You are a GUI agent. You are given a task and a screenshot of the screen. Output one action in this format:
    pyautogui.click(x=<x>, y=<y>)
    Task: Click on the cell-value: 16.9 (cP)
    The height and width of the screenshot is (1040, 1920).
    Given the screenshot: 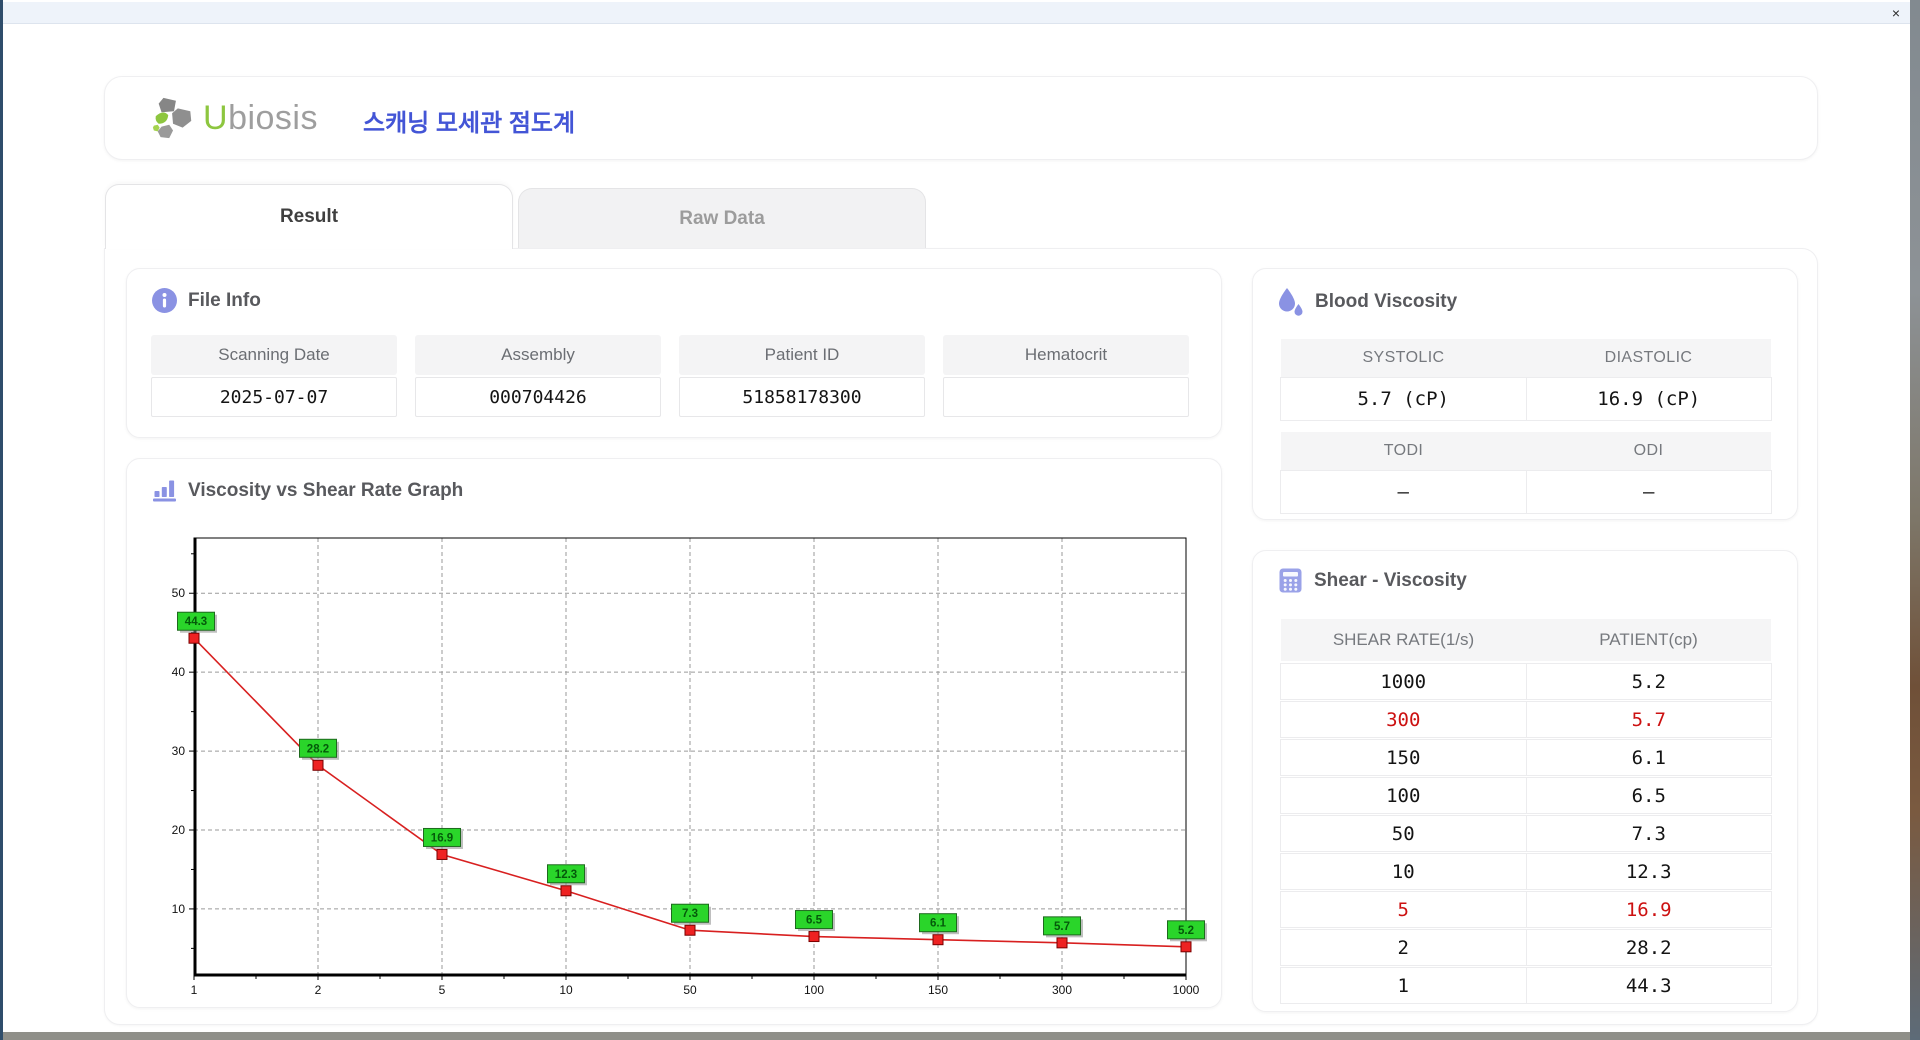 What is the action you would take?
    pyautogui.click(x=1648, y=399)
    